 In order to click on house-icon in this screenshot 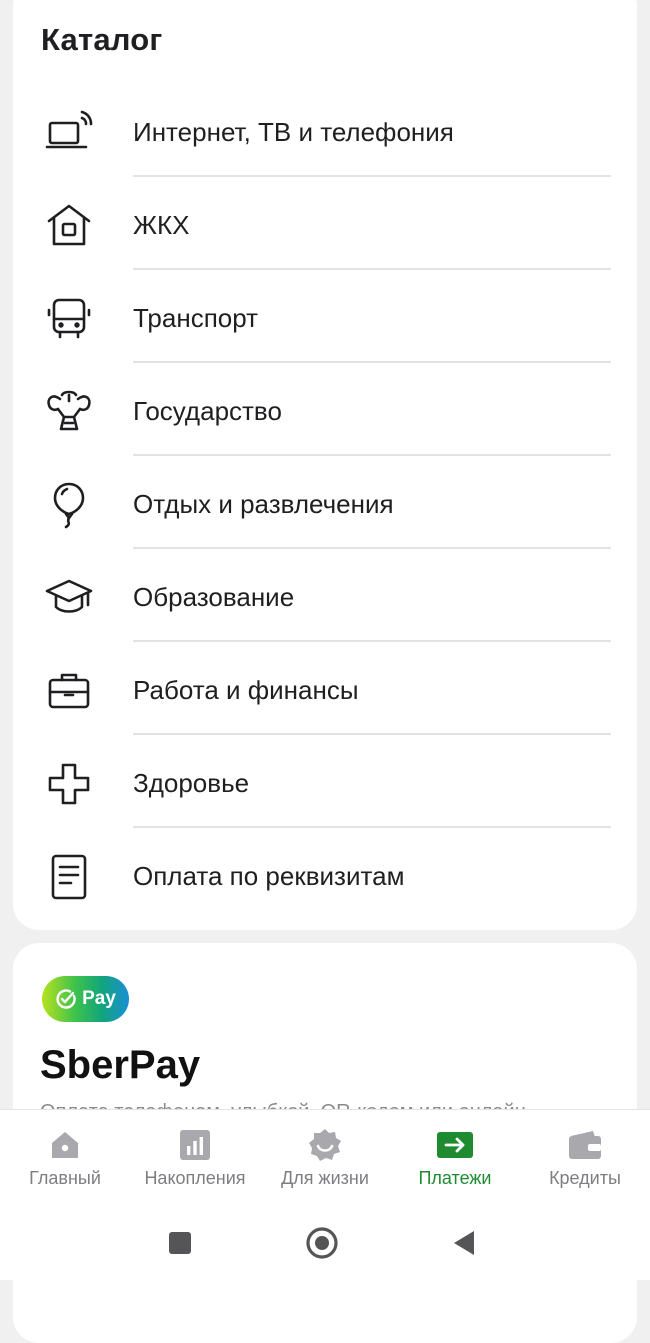, I will do `click(69, 226)`.